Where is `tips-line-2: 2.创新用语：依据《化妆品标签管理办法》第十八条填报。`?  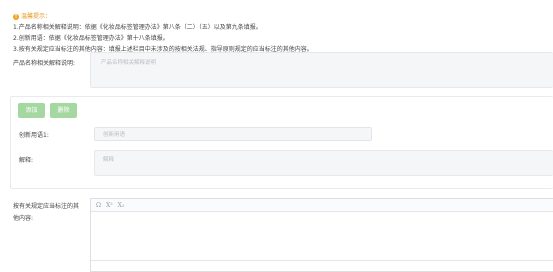
tips-line-2: 2.创新用语：依据《化妆品标签管理办法》第十八条填报。 is located at coordinates (91, 38).